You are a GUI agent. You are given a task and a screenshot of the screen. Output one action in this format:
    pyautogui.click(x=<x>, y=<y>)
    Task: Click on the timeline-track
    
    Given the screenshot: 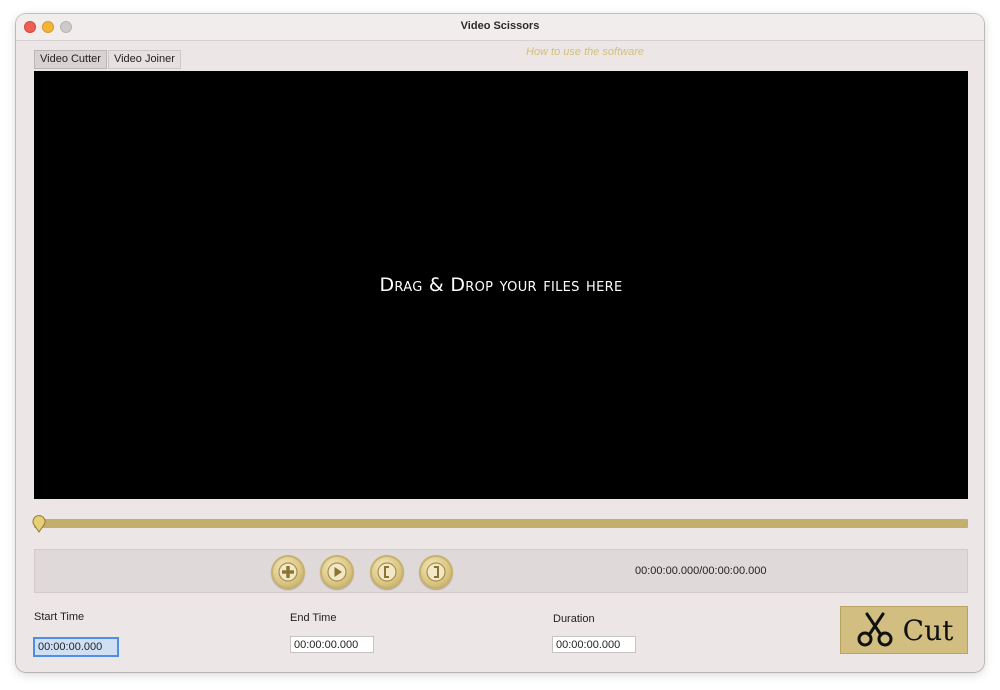 What is the action you would take?
    pyautogui.click(x=501, y=523)
    